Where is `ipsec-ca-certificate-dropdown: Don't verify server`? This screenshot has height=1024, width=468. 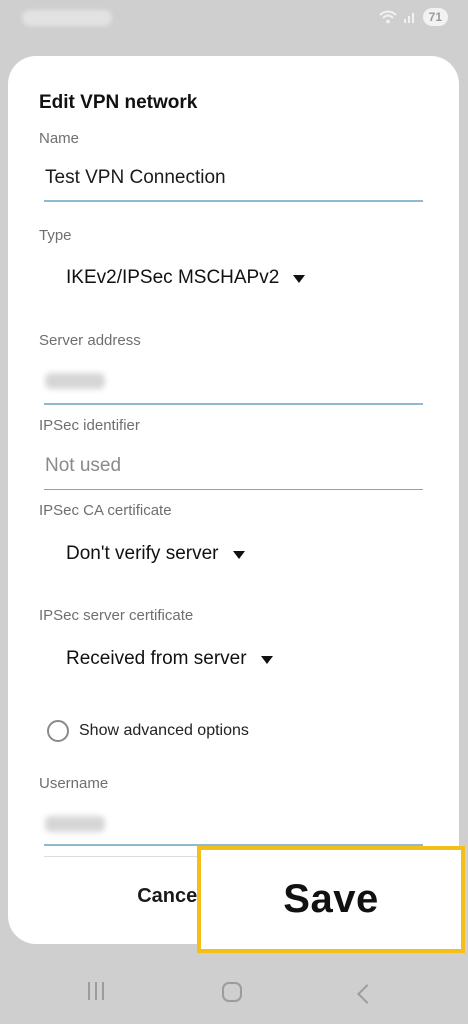 ipsec-ca-certificate-dropdown: Don't verify server is located at coordinates (155, 554).